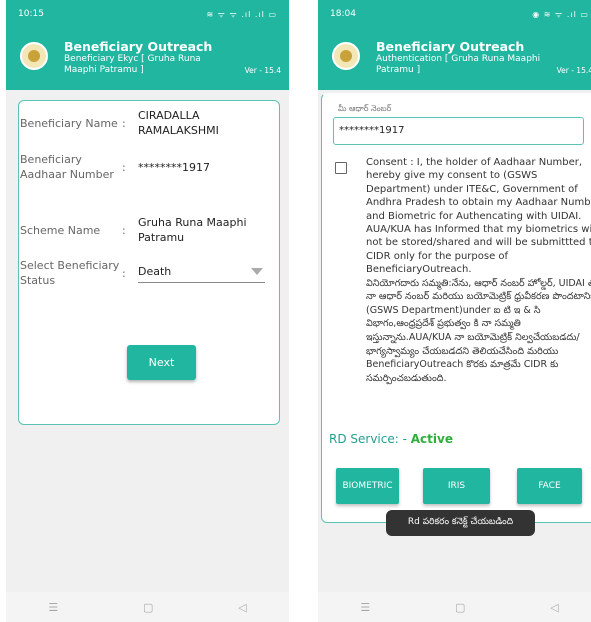 This screenshot has height=622, width=591. Describe the element at coordinates (341, 168) in the screenshot. I see `consent-checkbox` at that location.